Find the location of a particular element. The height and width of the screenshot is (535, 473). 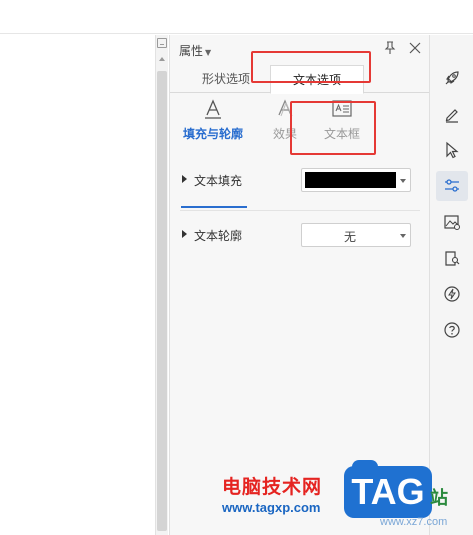

rocket-icon is located at coordinates (452, 78).